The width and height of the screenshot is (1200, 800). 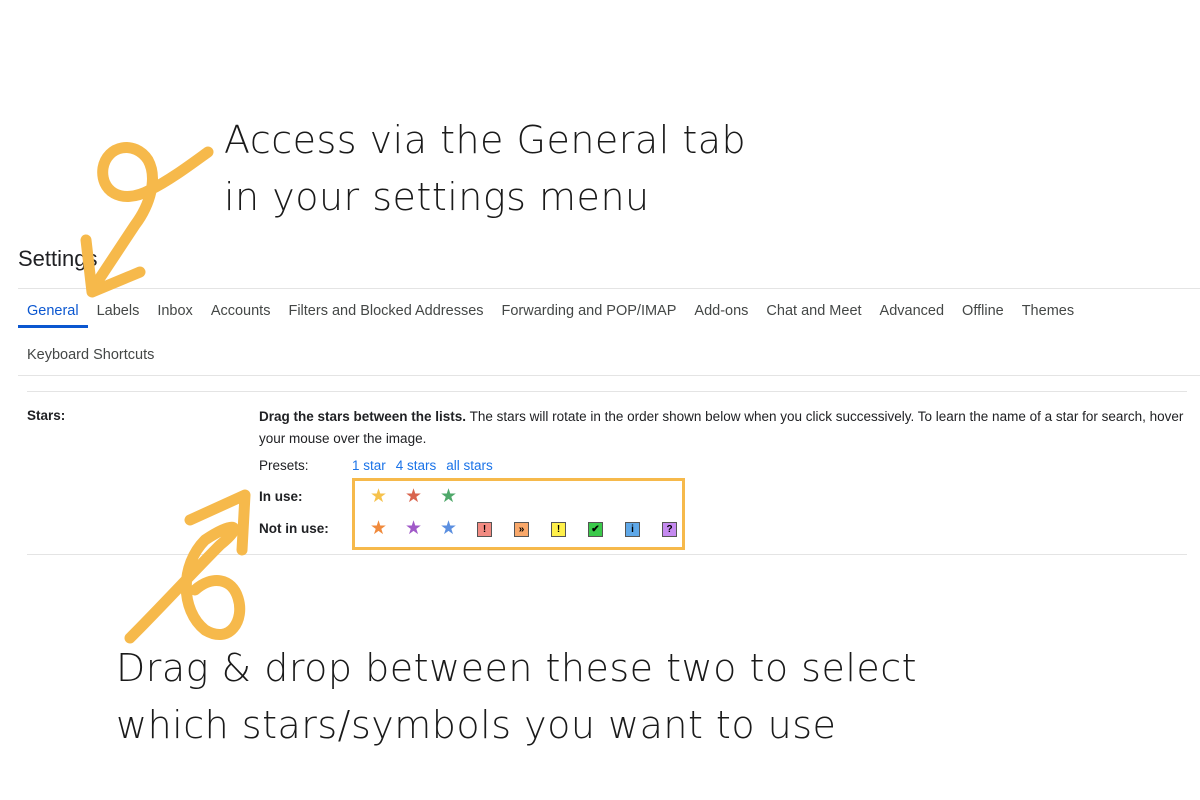 I want to click on tab-labels: Labels, so click(x=118, y=315).